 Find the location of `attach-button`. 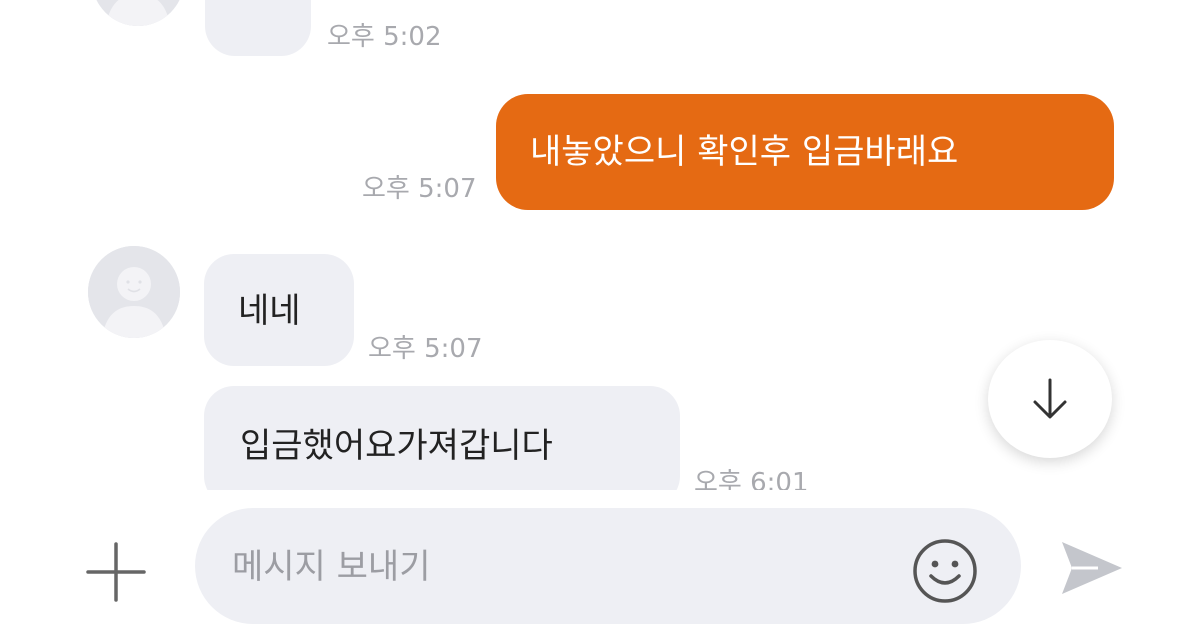

attach-button is located at coordinates (116, 572).